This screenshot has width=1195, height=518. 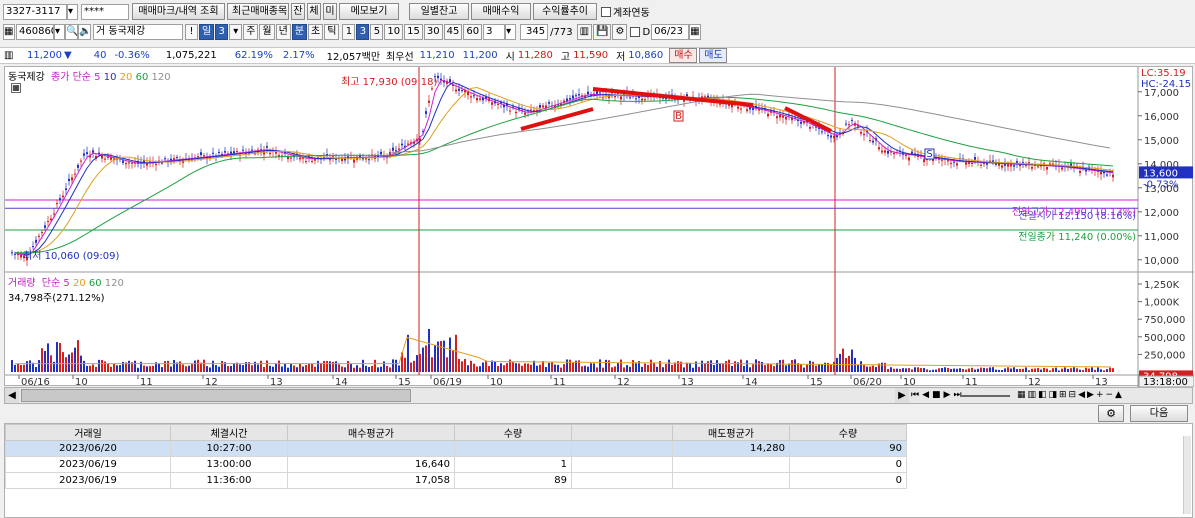 What do you see at coordinates (598, 395) in the screenshot?
I see `chart-scrollbar: ◀ ▶ ⏮◀■▶⏭ ▦▥◧◨⊞⊟◀▶+−▲` at bounding box center [598, 395].